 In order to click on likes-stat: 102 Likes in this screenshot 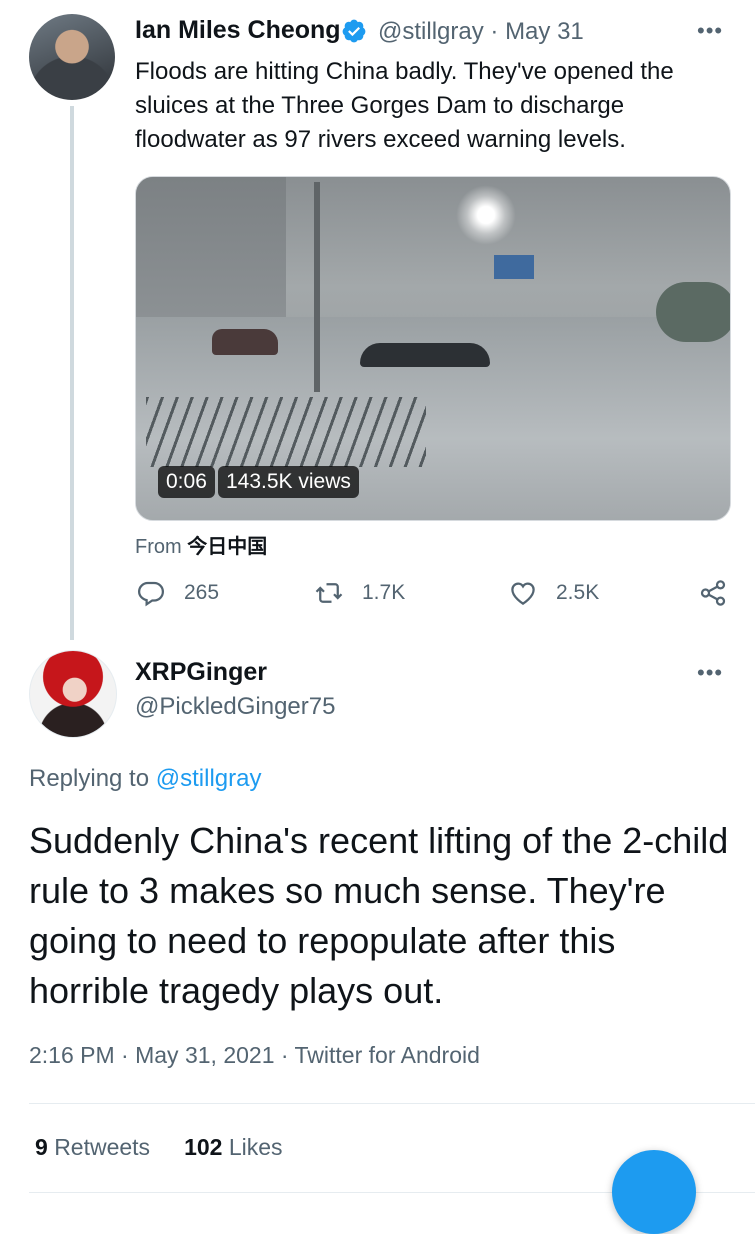, I will do `click(233, 1147)`.